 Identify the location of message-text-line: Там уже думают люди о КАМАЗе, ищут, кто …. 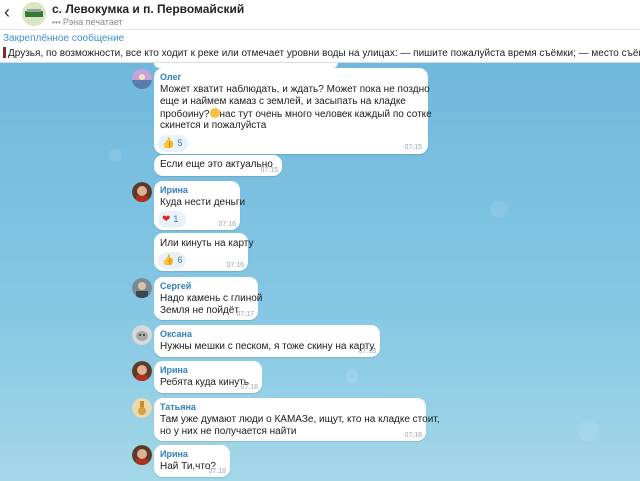
(300, 419).